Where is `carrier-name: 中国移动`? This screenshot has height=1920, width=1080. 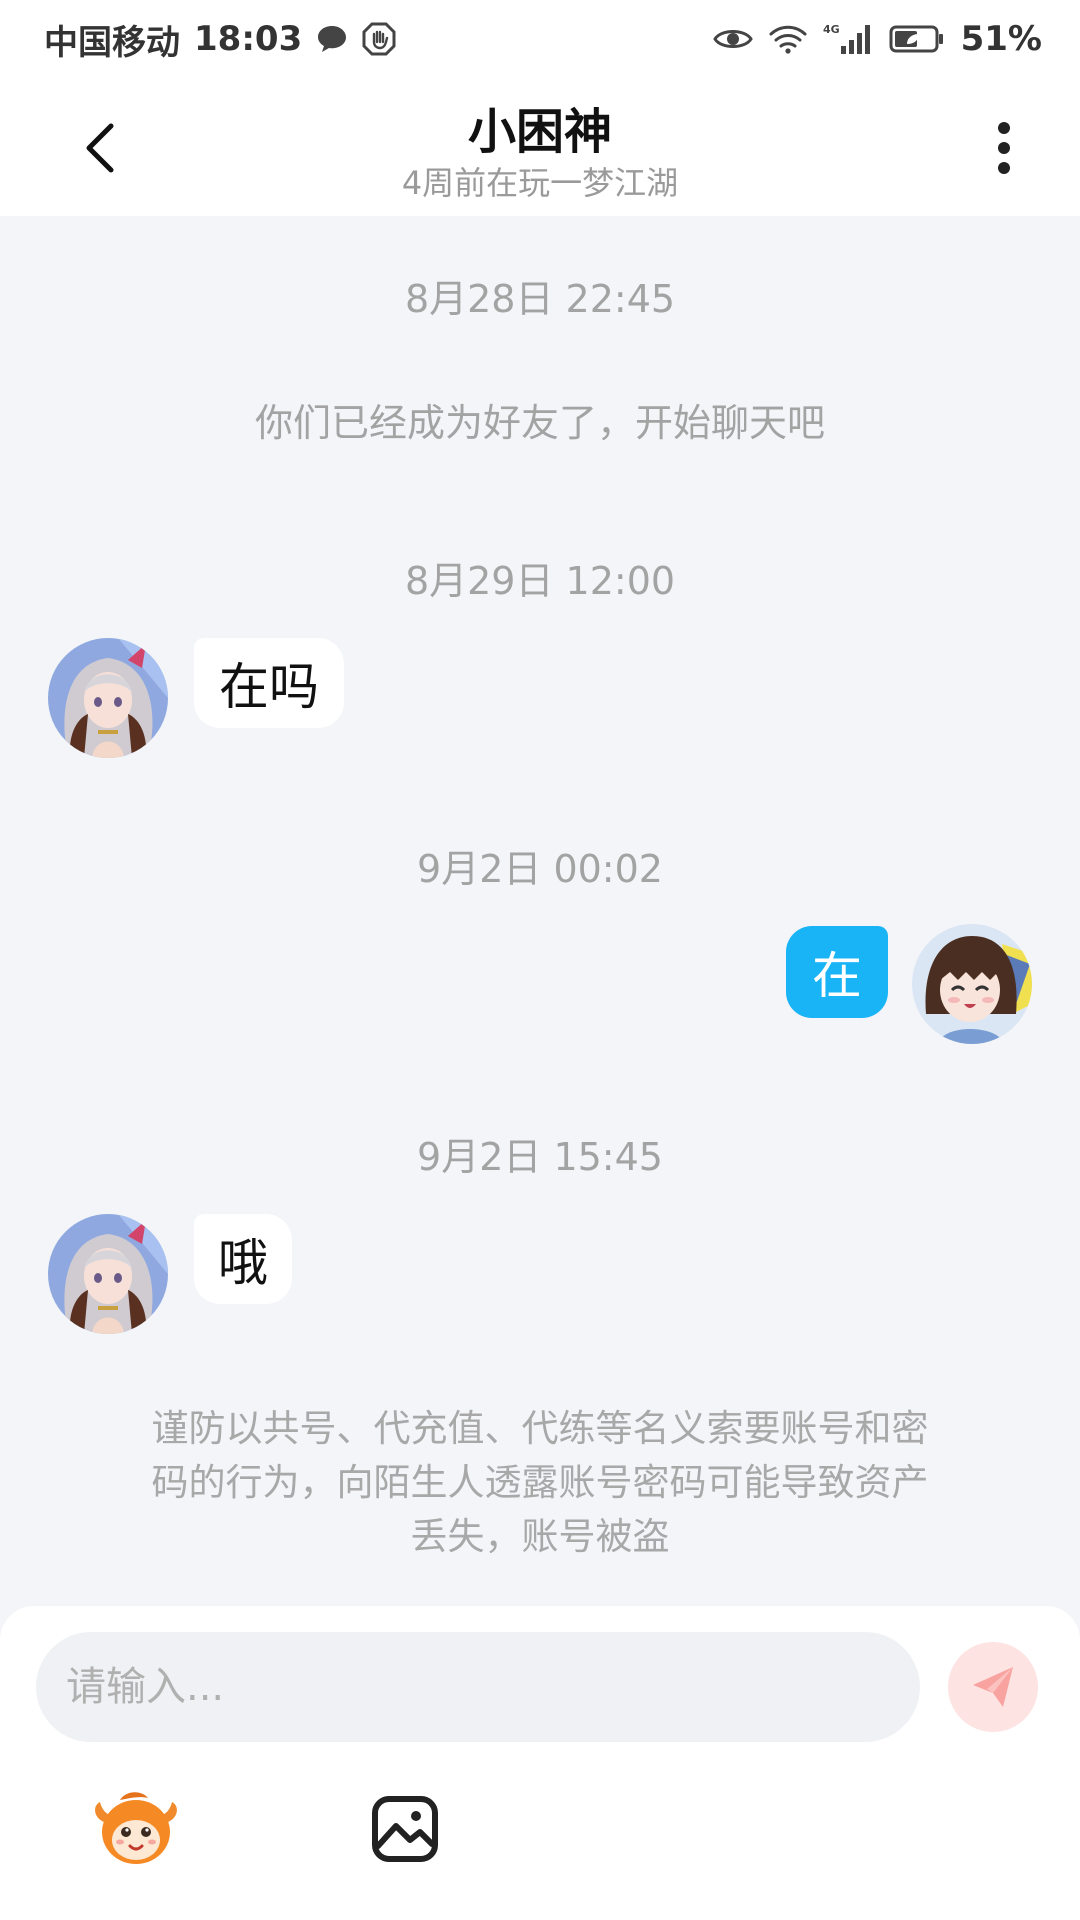
carrier-name: 中国移动 is located at coordinates (112, 42).